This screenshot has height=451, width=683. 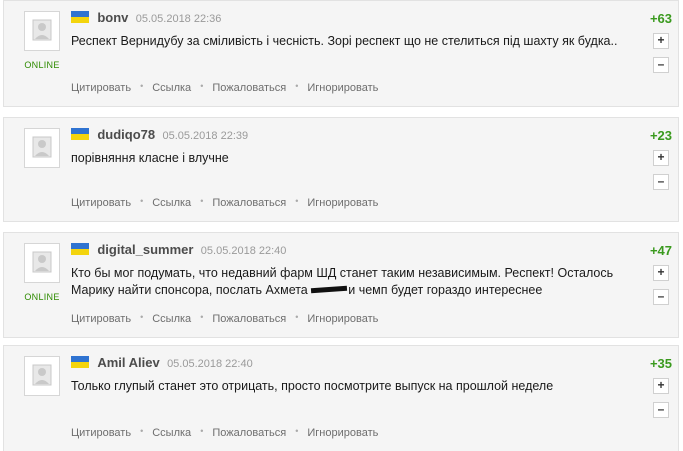 I want to click on comment-header: digital_summer 05.05.2018 22:40, so click(x=178, y=249).